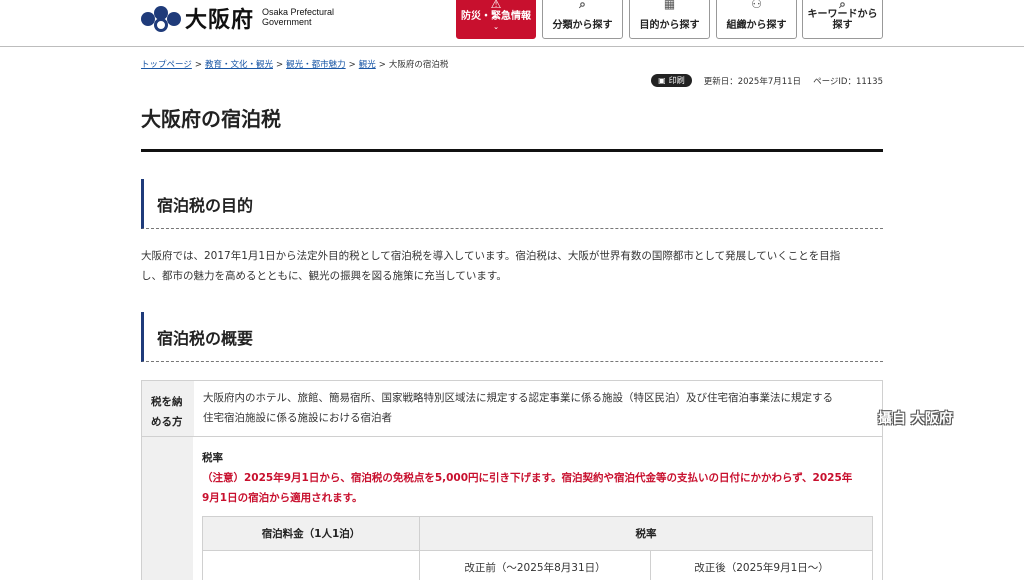 The width and height of the screenshot is (1024, 580). Describe the element at coordinates (496, 27) in the screenshot. I see `chevron-down-icon: ⌄` at that location.